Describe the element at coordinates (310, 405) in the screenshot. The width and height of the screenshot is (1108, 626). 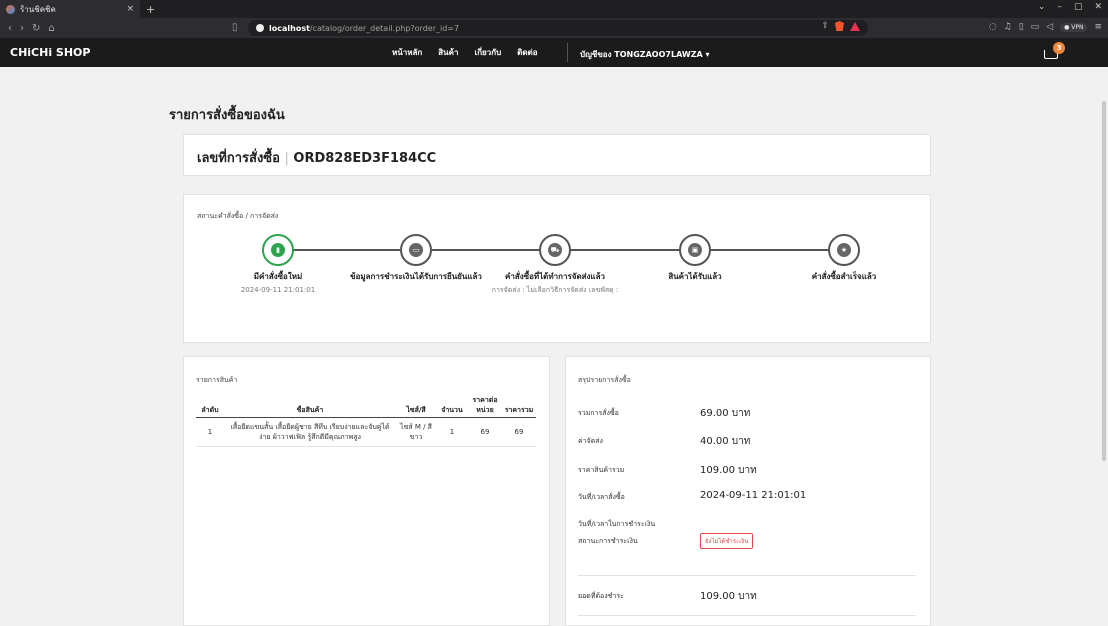
I see `table-header-cell: ชื่อสินค้า` at that location.